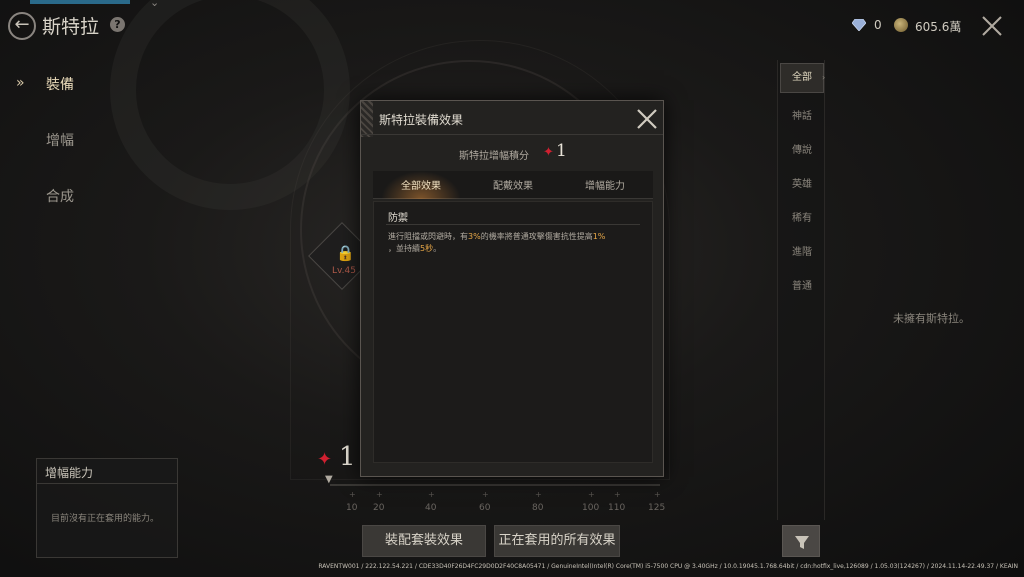  What do you see at coordinates (60, 140) in the screenshot?
I see `nav-item-enhance: 增幅` at bounding box center [60, 140].